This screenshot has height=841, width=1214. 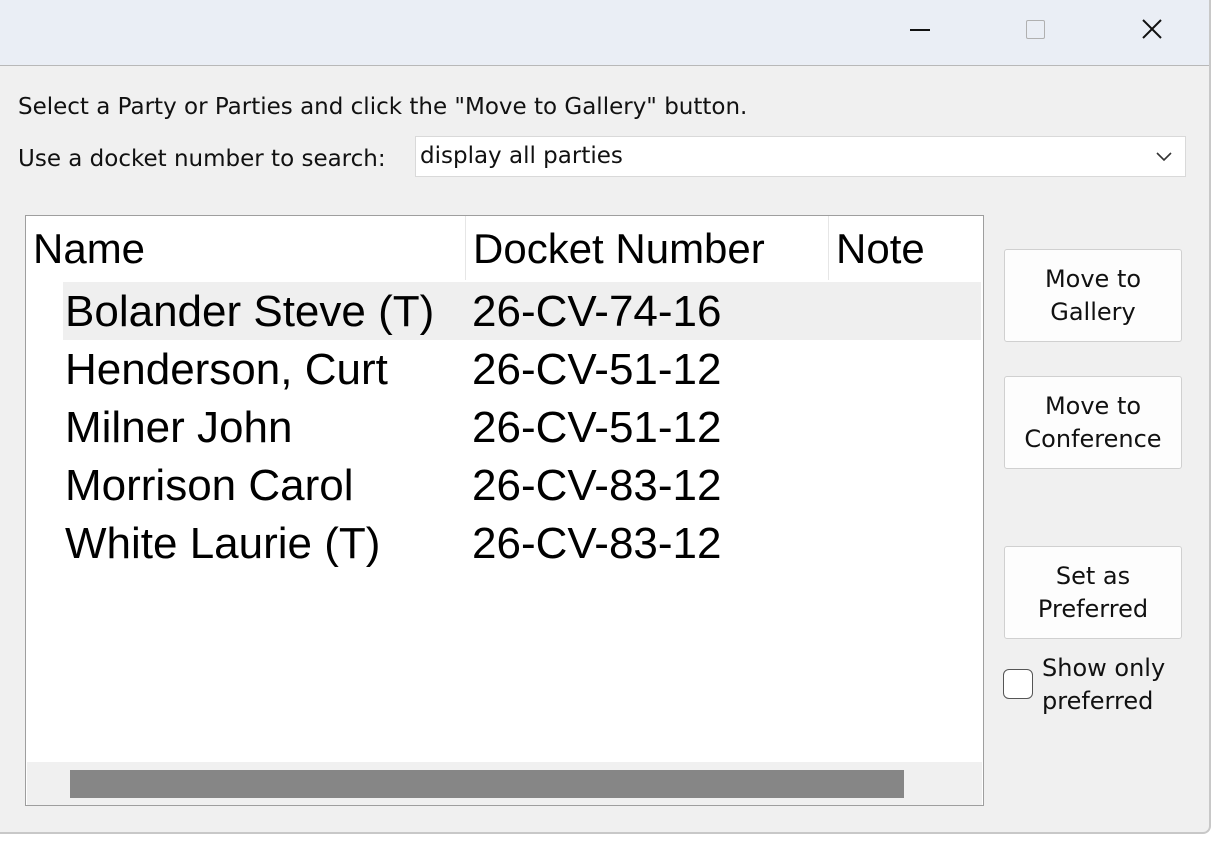 I want to click on set-as-preferred-button: Set as Preferred, so click(x=1093, y=592).